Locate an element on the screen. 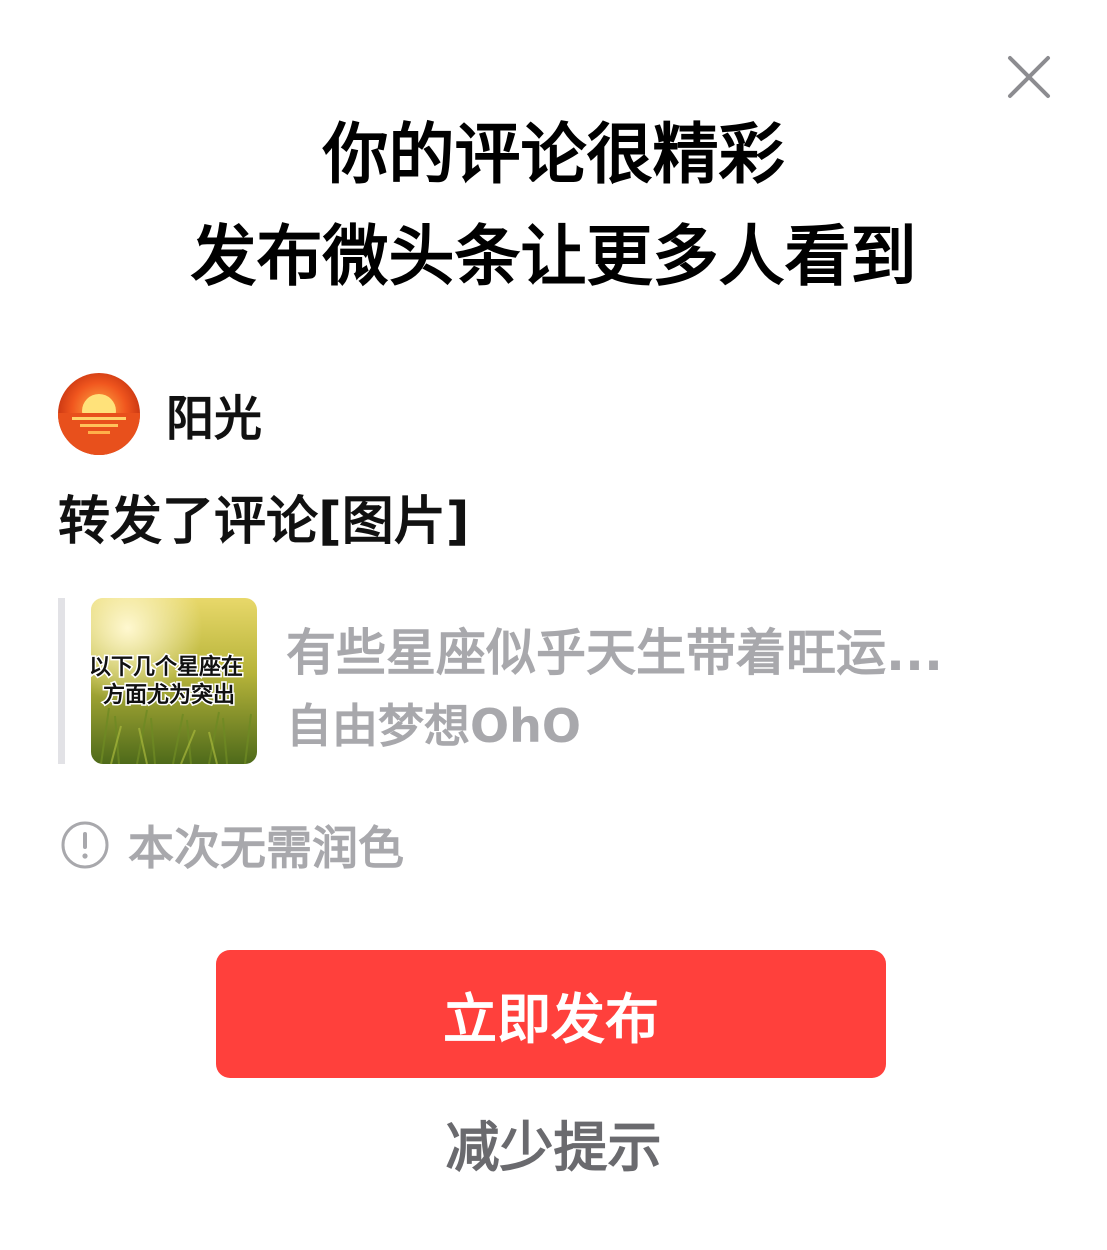 The width and height of the screenshot is (1107, 1250). grass-thumbnail-image: 以下几个星座在 方面尤为突出 is located at coordinates (174, 681).